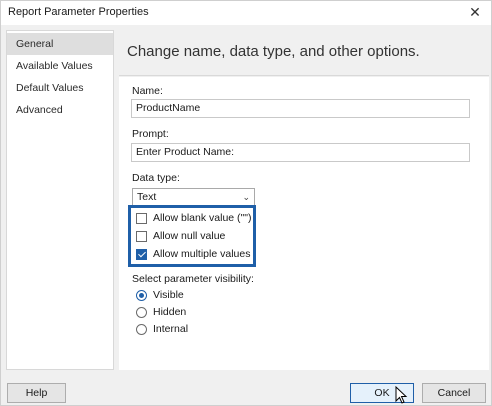 The height and width of the screenshot is (406, 492). What do you see at coordinates (36, 393) in the screenshot?
I see `help-button: Help` at bounding box center [36, 393].